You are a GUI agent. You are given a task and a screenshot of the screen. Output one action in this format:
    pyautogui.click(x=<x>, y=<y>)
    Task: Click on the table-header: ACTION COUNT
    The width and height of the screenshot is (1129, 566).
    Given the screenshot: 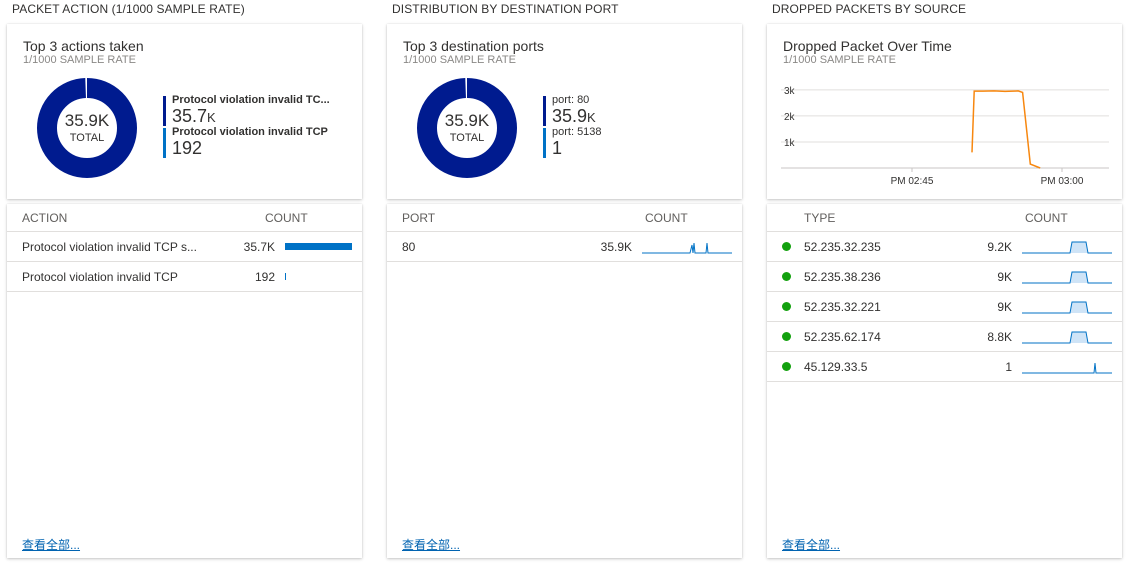 What is the action you would take?
    pyautogui.click(x=184, y=218)
    